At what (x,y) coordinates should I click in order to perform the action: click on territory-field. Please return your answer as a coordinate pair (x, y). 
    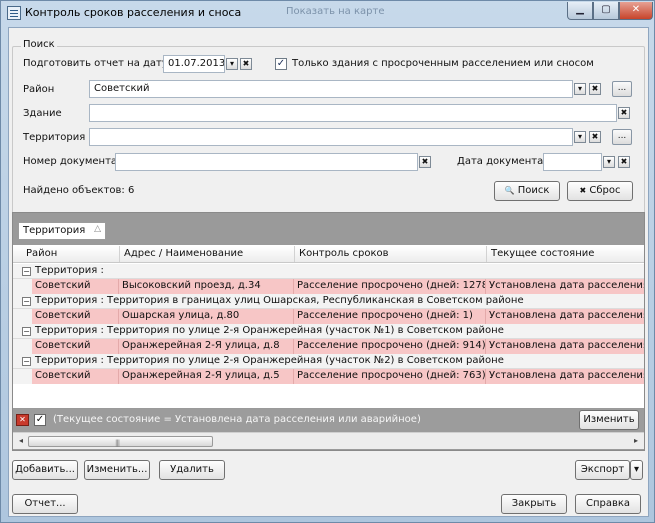
    Looking at the image, I should click on (331, 137).